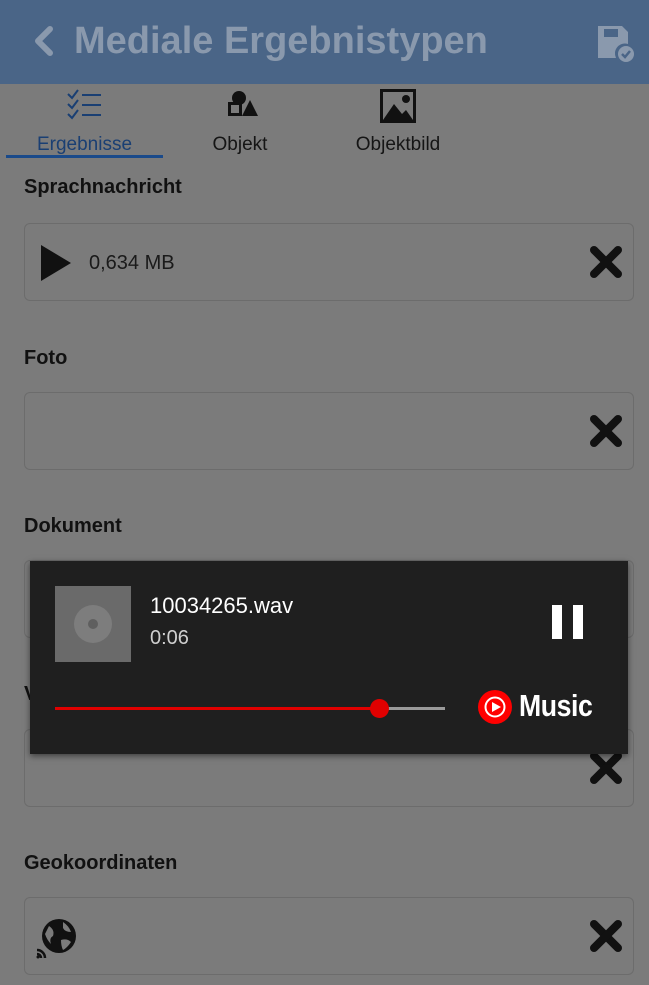  I want to click on section-label-geo: Geokoordinaten, so click(101, 863).